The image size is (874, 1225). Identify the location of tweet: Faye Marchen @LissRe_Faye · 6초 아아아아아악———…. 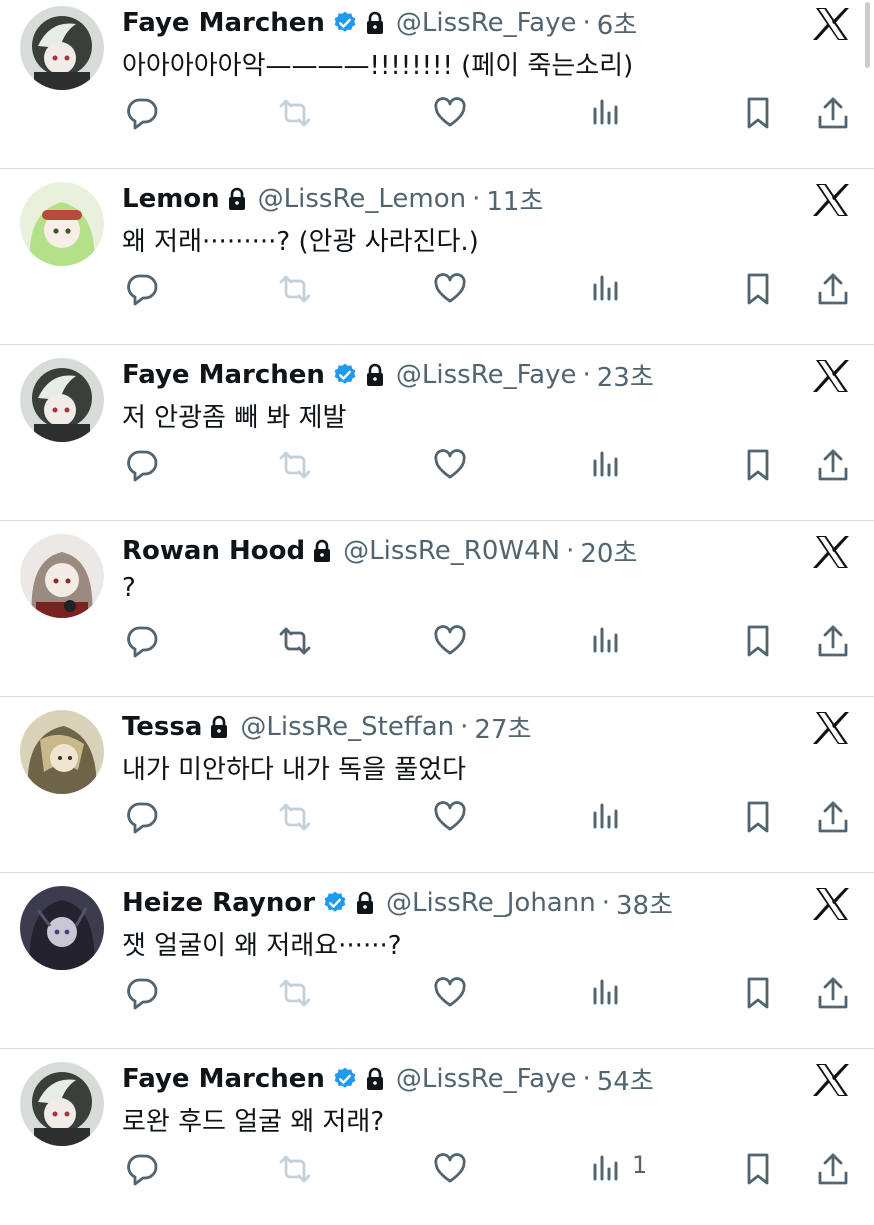
(437, 84).